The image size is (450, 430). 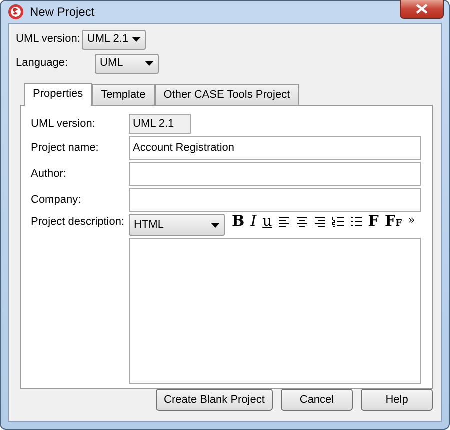 I want to click on dialog-button: Cancel, so click(x=317, y=400).